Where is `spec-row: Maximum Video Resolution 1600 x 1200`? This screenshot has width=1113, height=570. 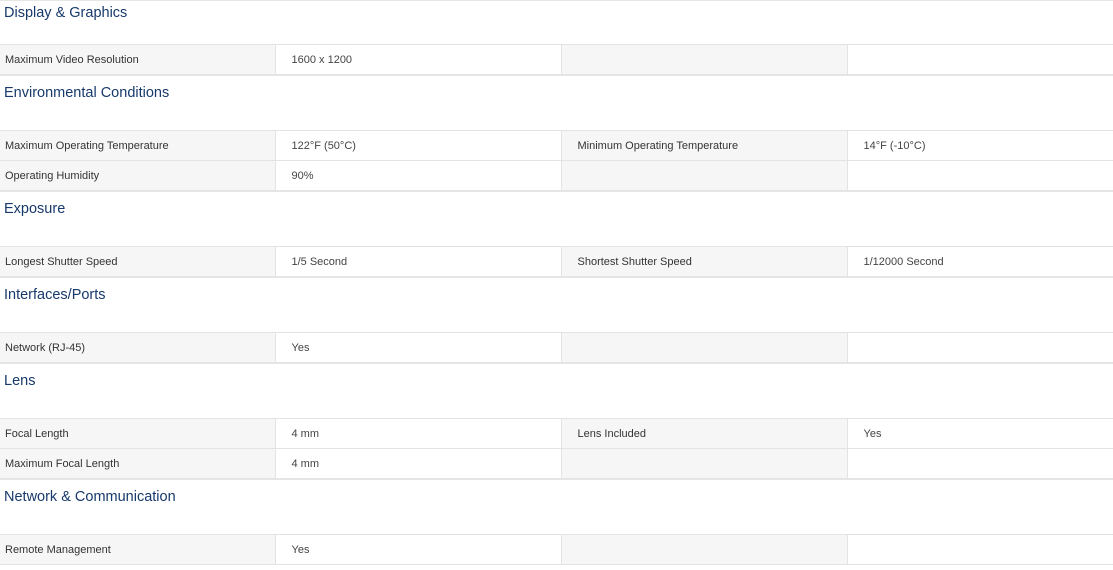 spec-row: Maximum Video Resolution 1600 x 1200 is located at coordinates (556, 59).